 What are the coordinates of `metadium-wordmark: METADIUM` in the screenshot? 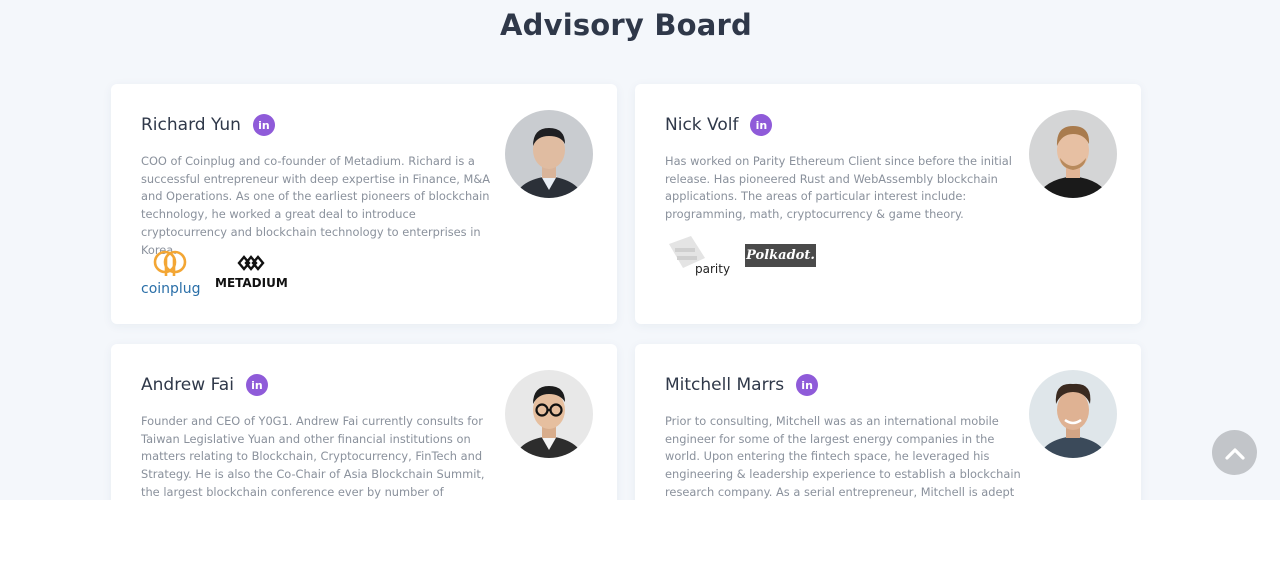 It's located at (251, 283).